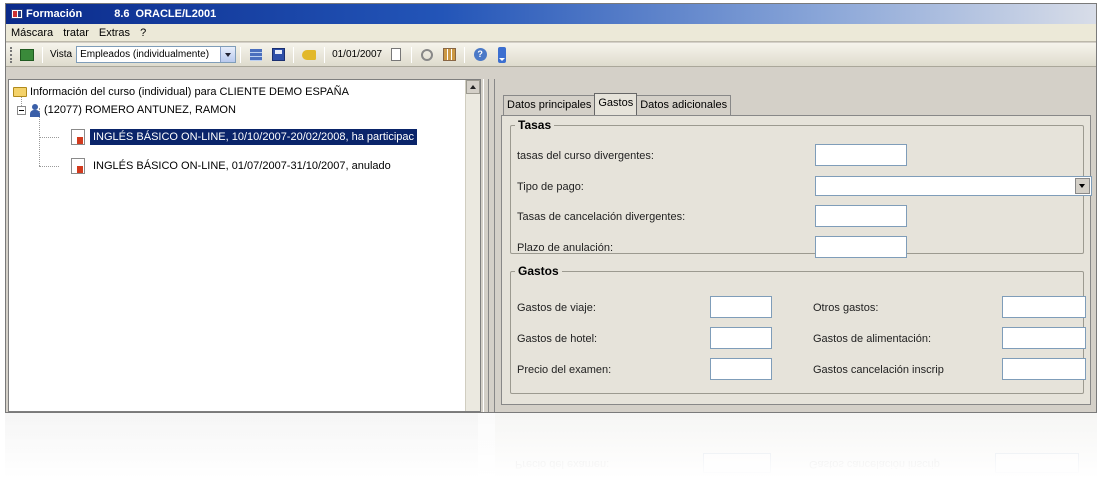  I want to click on tasas-curso-input, so click(861, 155).